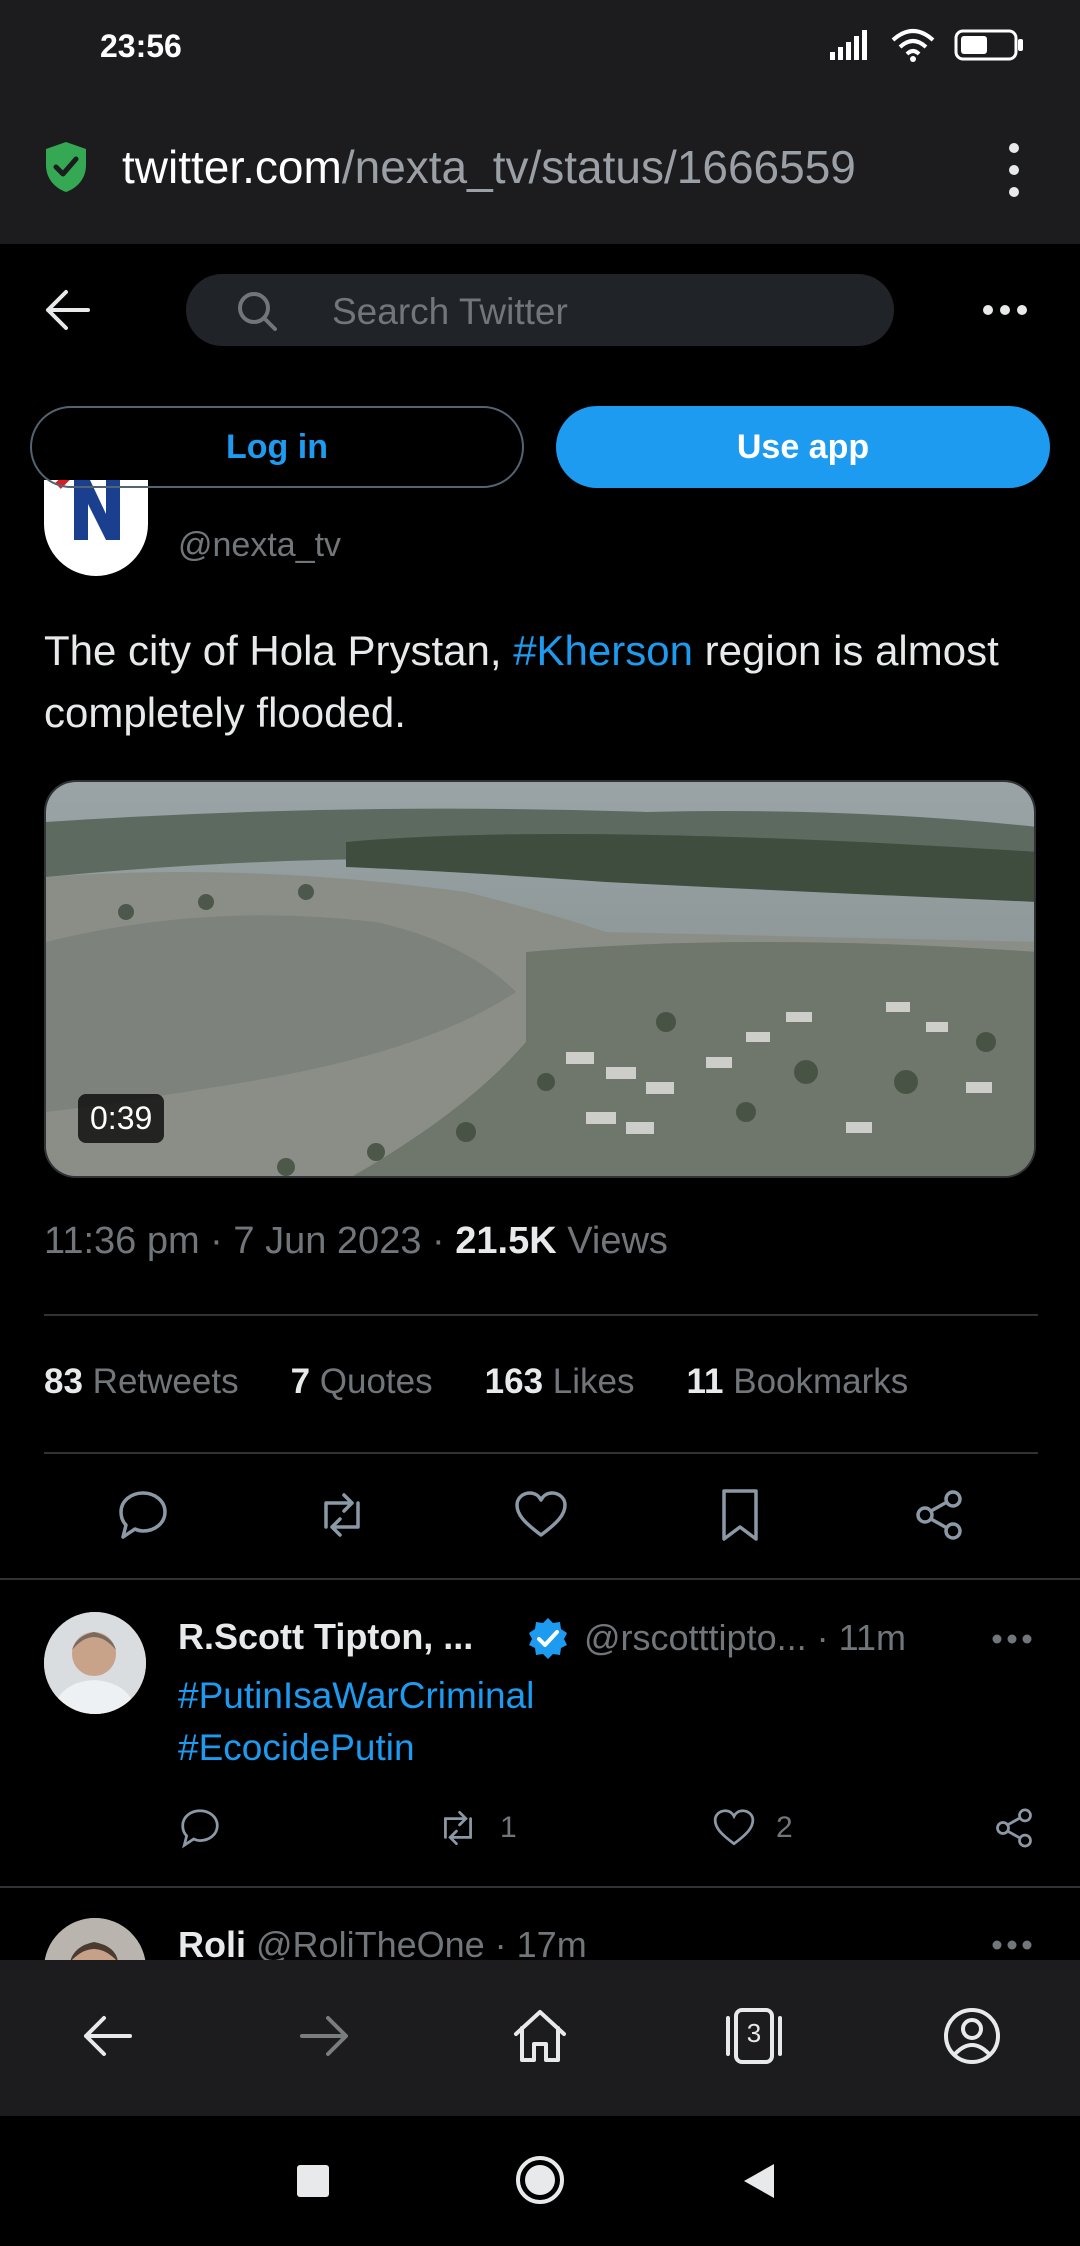 This screenshot has width=1080, height=2246. Describe the element at coordinates (1014, 170) in the screenshot. I see `browser-menu-icon` at that location.